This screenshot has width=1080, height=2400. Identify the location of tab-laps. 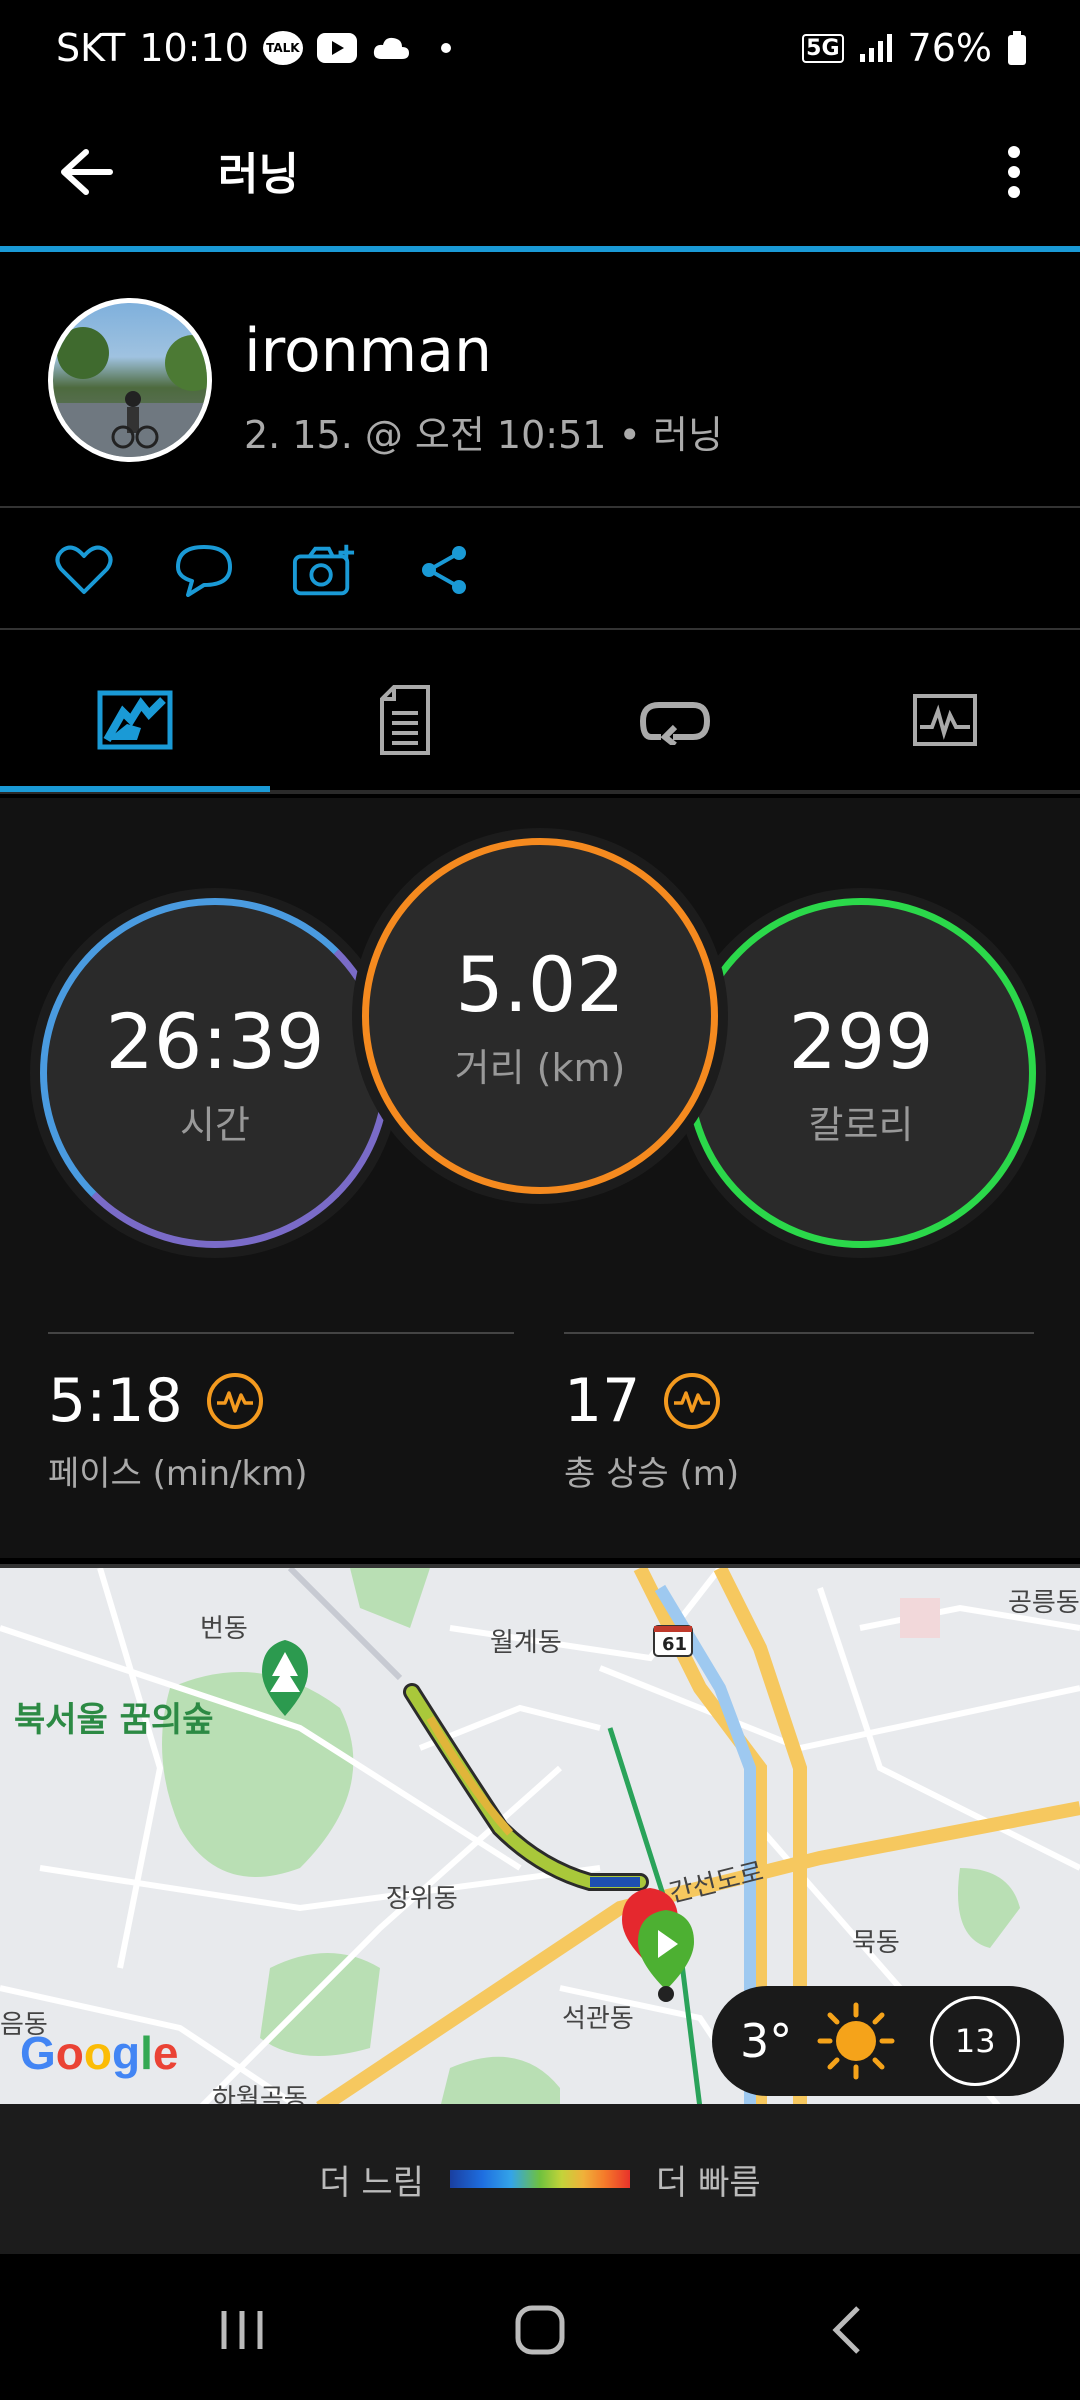
(675, 720).